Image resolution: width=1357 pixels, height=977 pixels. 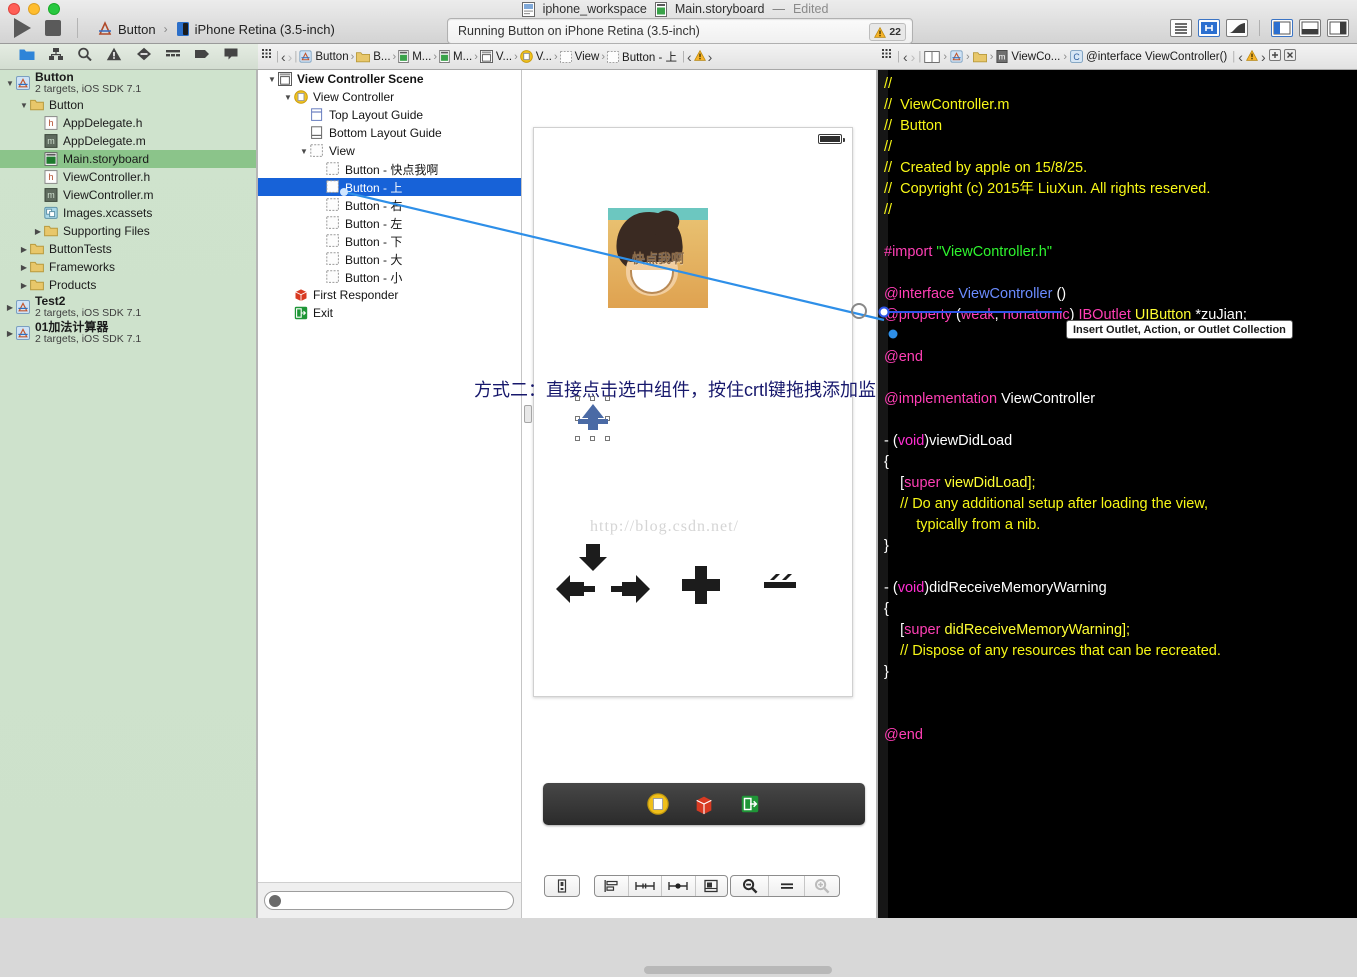 I want to click on debug-navigator-tab, so click(x=173, y=56).